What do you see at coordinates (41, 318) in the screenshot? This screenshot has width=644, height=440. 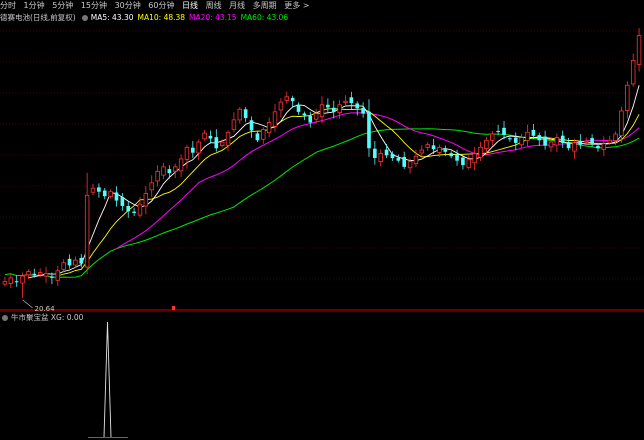 I see `indicator-legend: 牛市聚宝盆 XG: 0.00` at bounding box center [41, 318].